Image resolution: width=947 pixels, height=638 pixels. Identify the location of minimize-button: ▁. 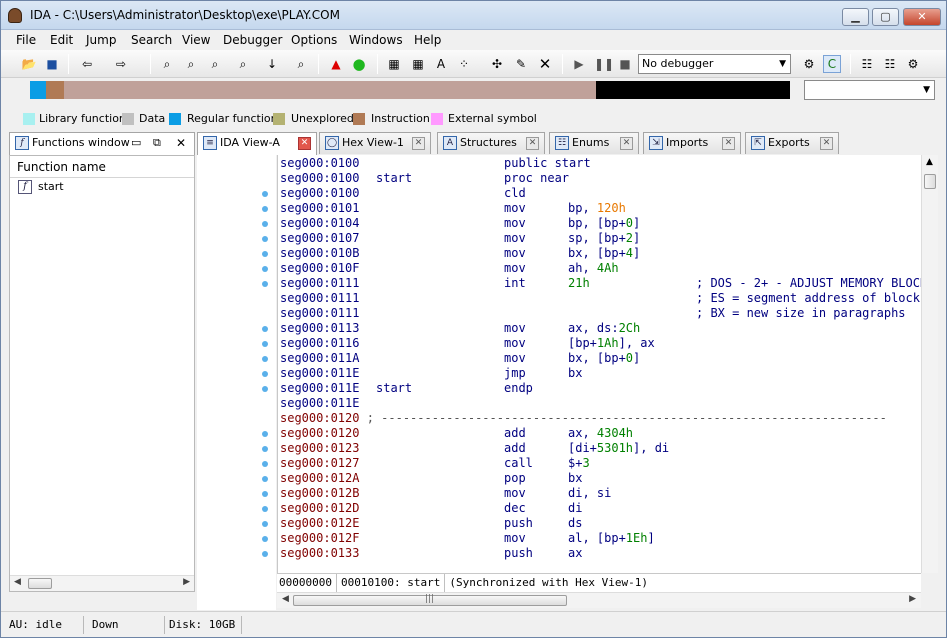
(855, 17).